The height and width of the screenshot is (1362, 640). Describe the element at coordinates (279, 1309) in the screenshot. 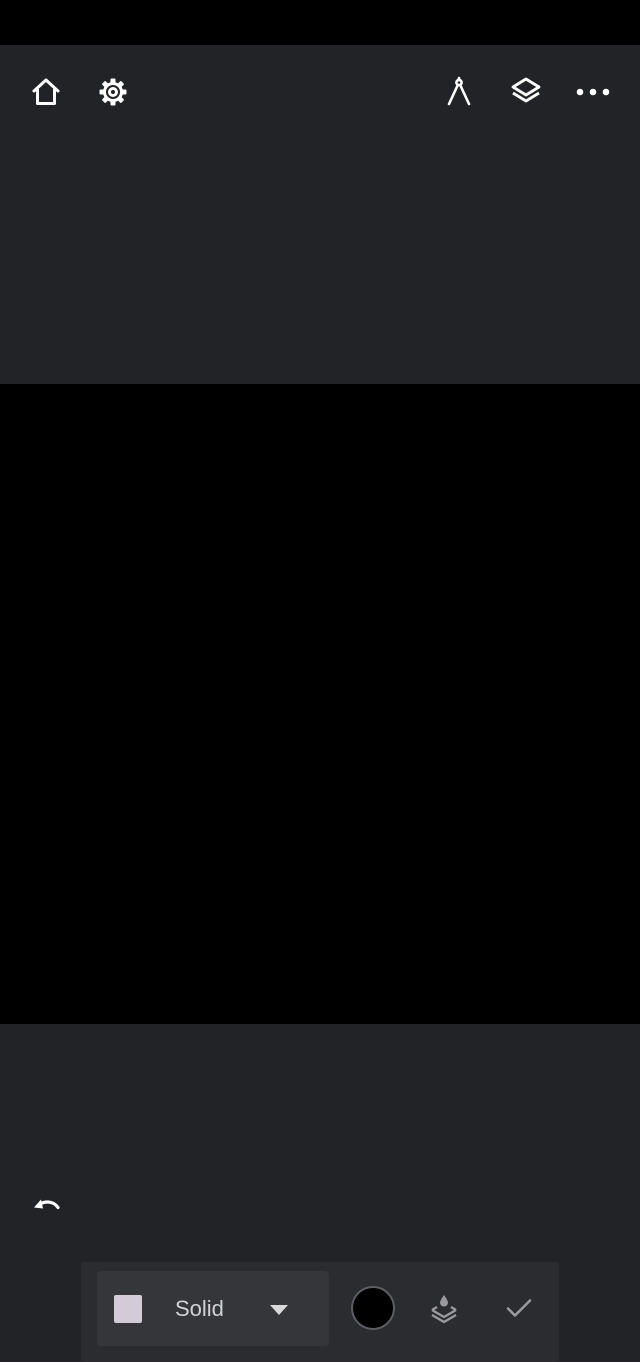

I see `dropdown-caret-icon` at that location.